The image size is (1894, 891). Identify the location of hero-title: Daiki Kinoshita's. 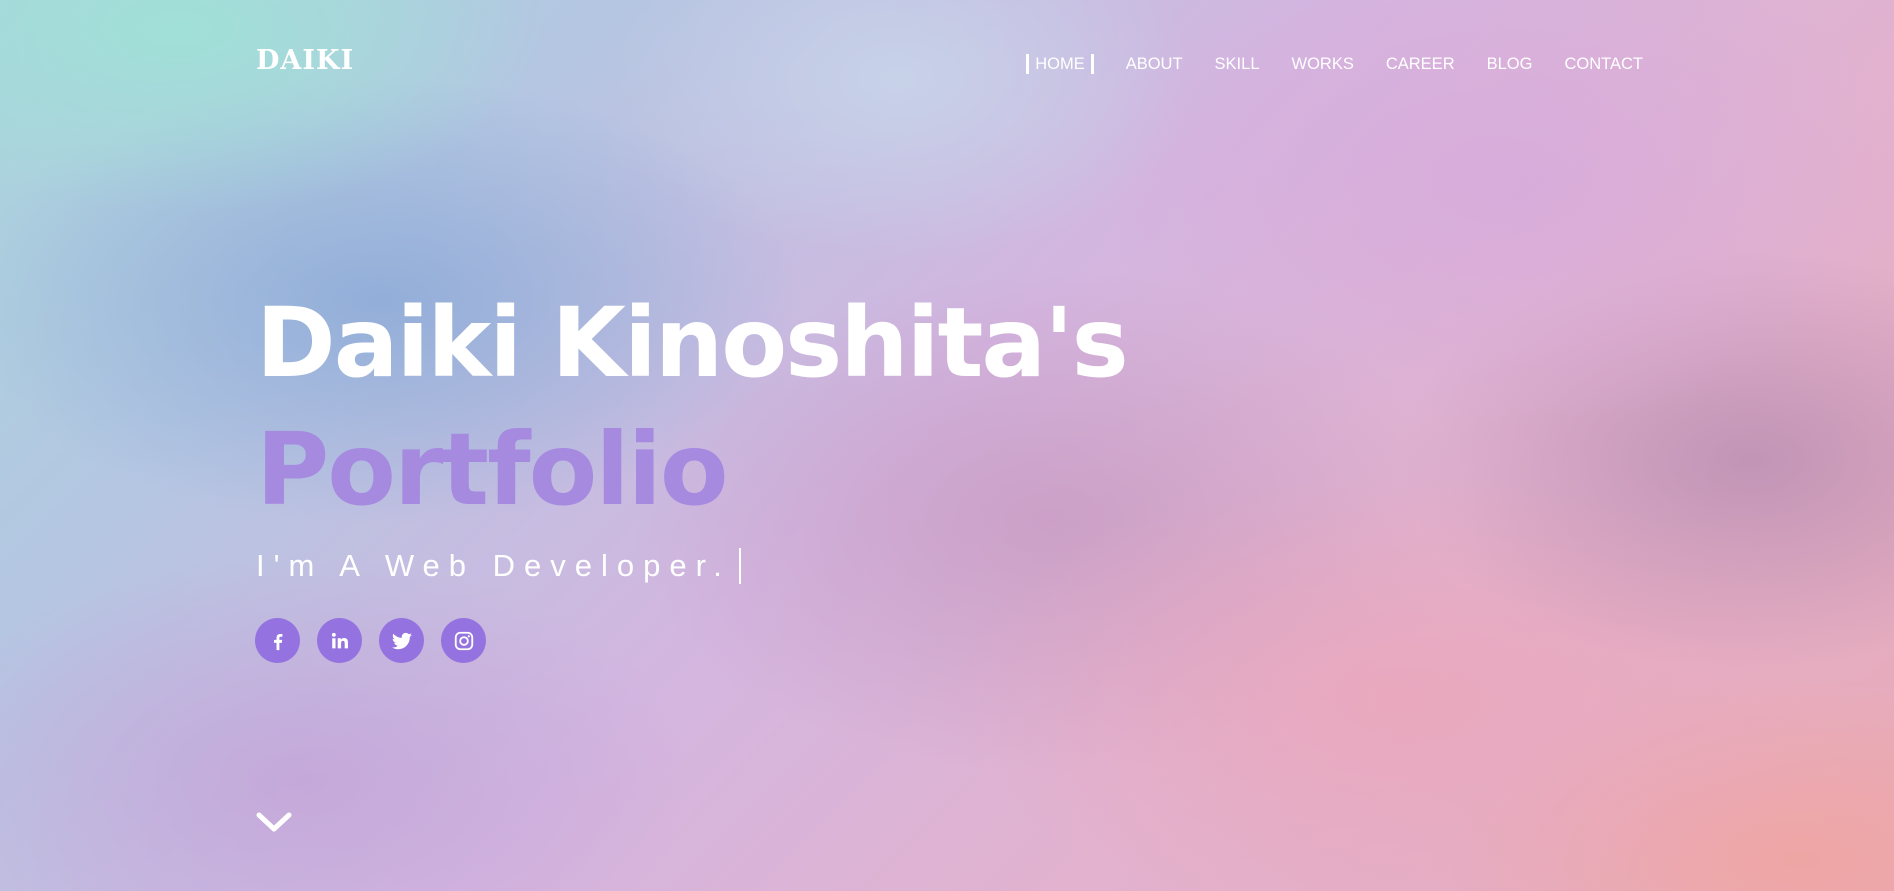
(692, 343).